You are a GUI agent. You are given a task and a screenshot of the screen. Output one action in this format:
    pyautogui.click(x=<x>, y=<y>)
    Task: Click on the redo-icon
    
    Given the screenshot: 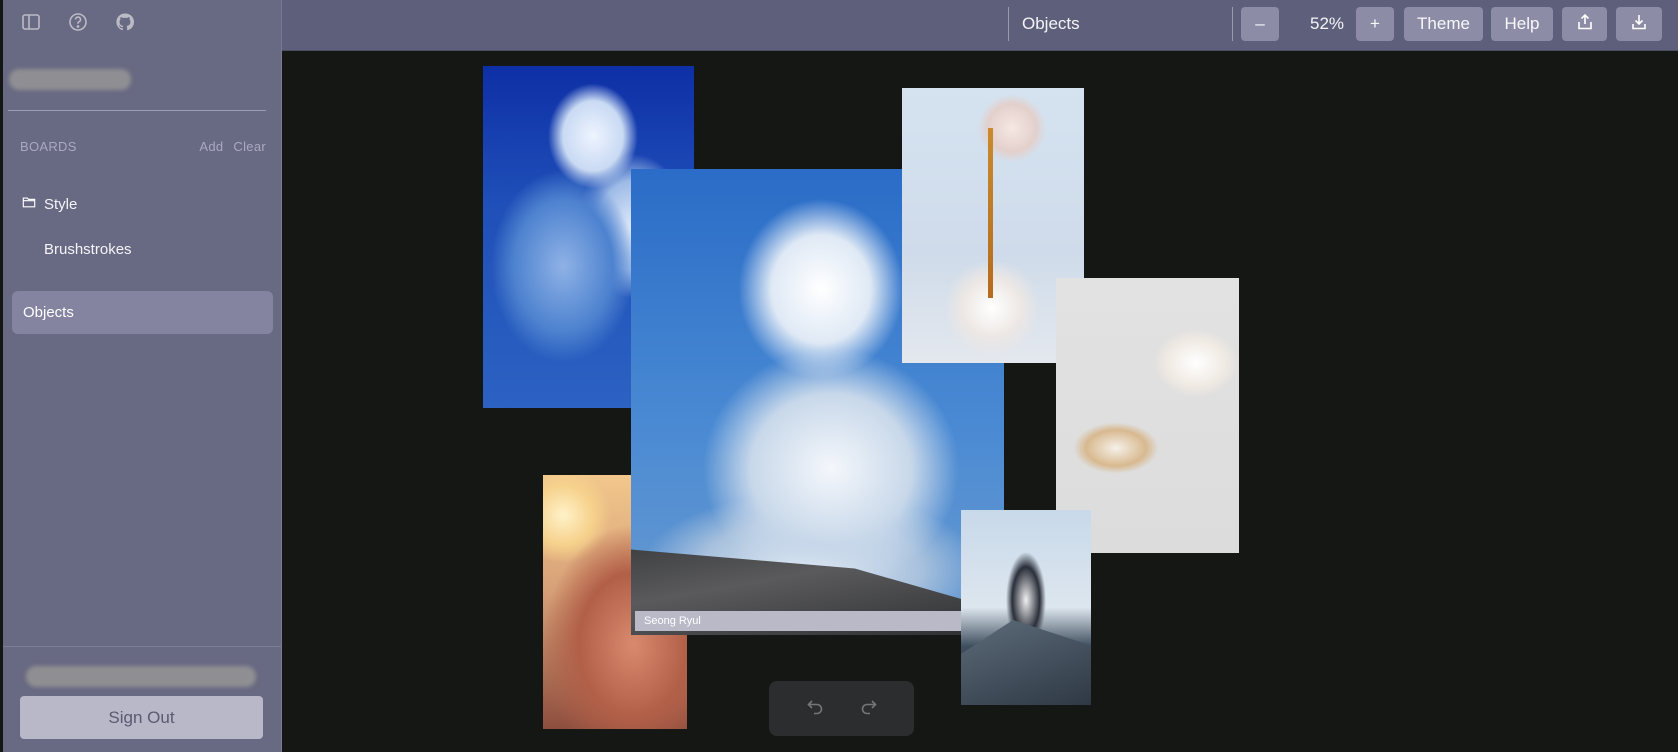 What is the action you would take?
    pyautogui.click(x=869, y=708)
    